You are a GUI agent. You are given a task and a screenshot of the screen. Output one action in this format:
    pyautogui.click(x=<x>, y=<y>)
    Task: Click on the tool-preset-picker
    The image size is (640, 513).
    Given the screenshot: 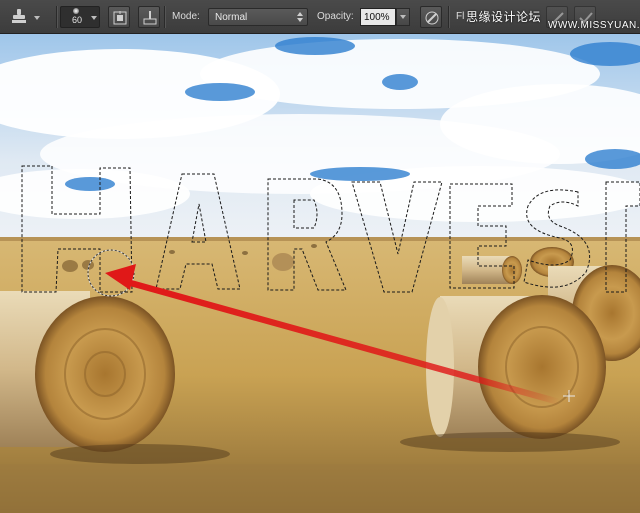 What is the action you would take?
    pyautogui.click(x=29, y=17)
    